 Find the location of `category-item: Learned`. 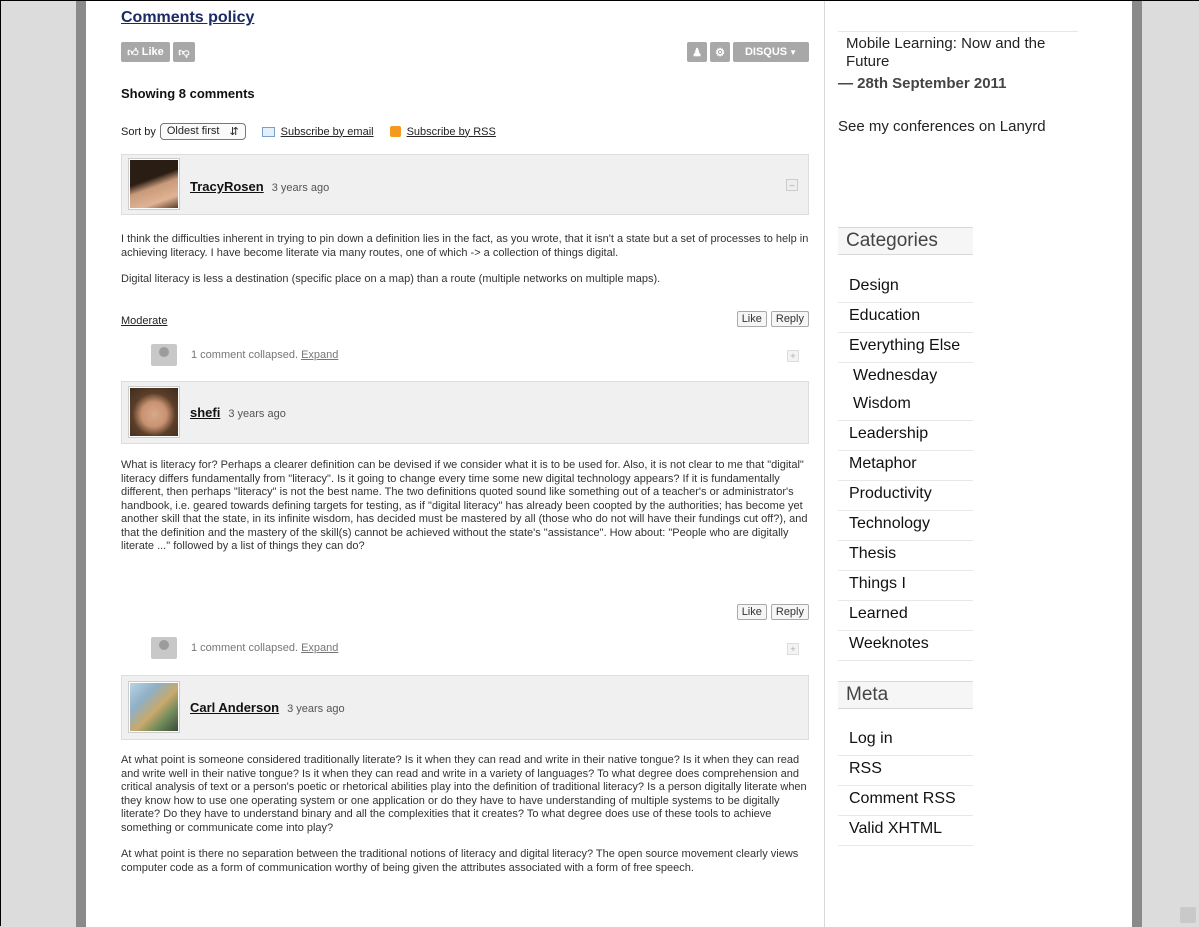

category-item: Learned is located at coordinates (905, 616).